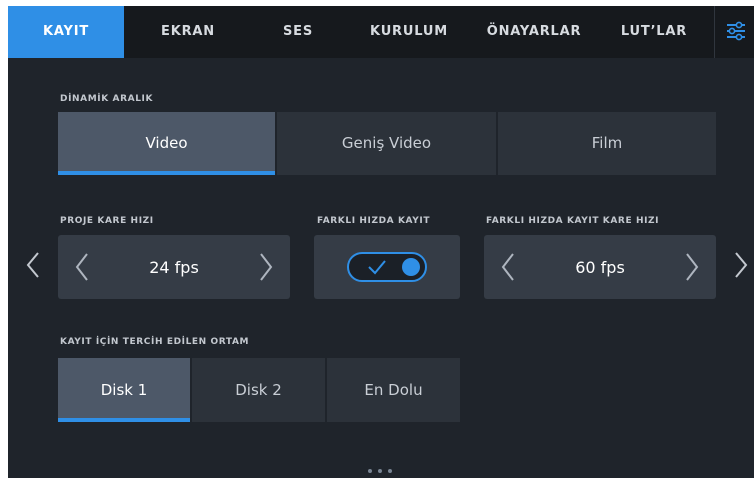 The width and height of the screenshot is (756, 478). I want to click on project-frame-rate-value: 24 fps, so click(174, 267).